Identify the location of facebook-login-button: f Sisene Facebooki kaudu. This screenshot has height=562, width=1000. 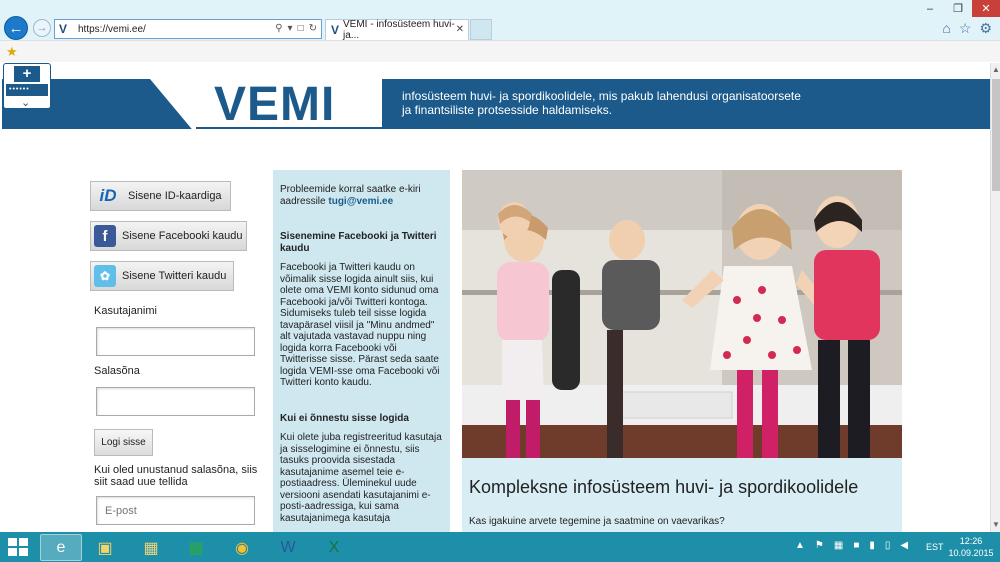
(168, 236).